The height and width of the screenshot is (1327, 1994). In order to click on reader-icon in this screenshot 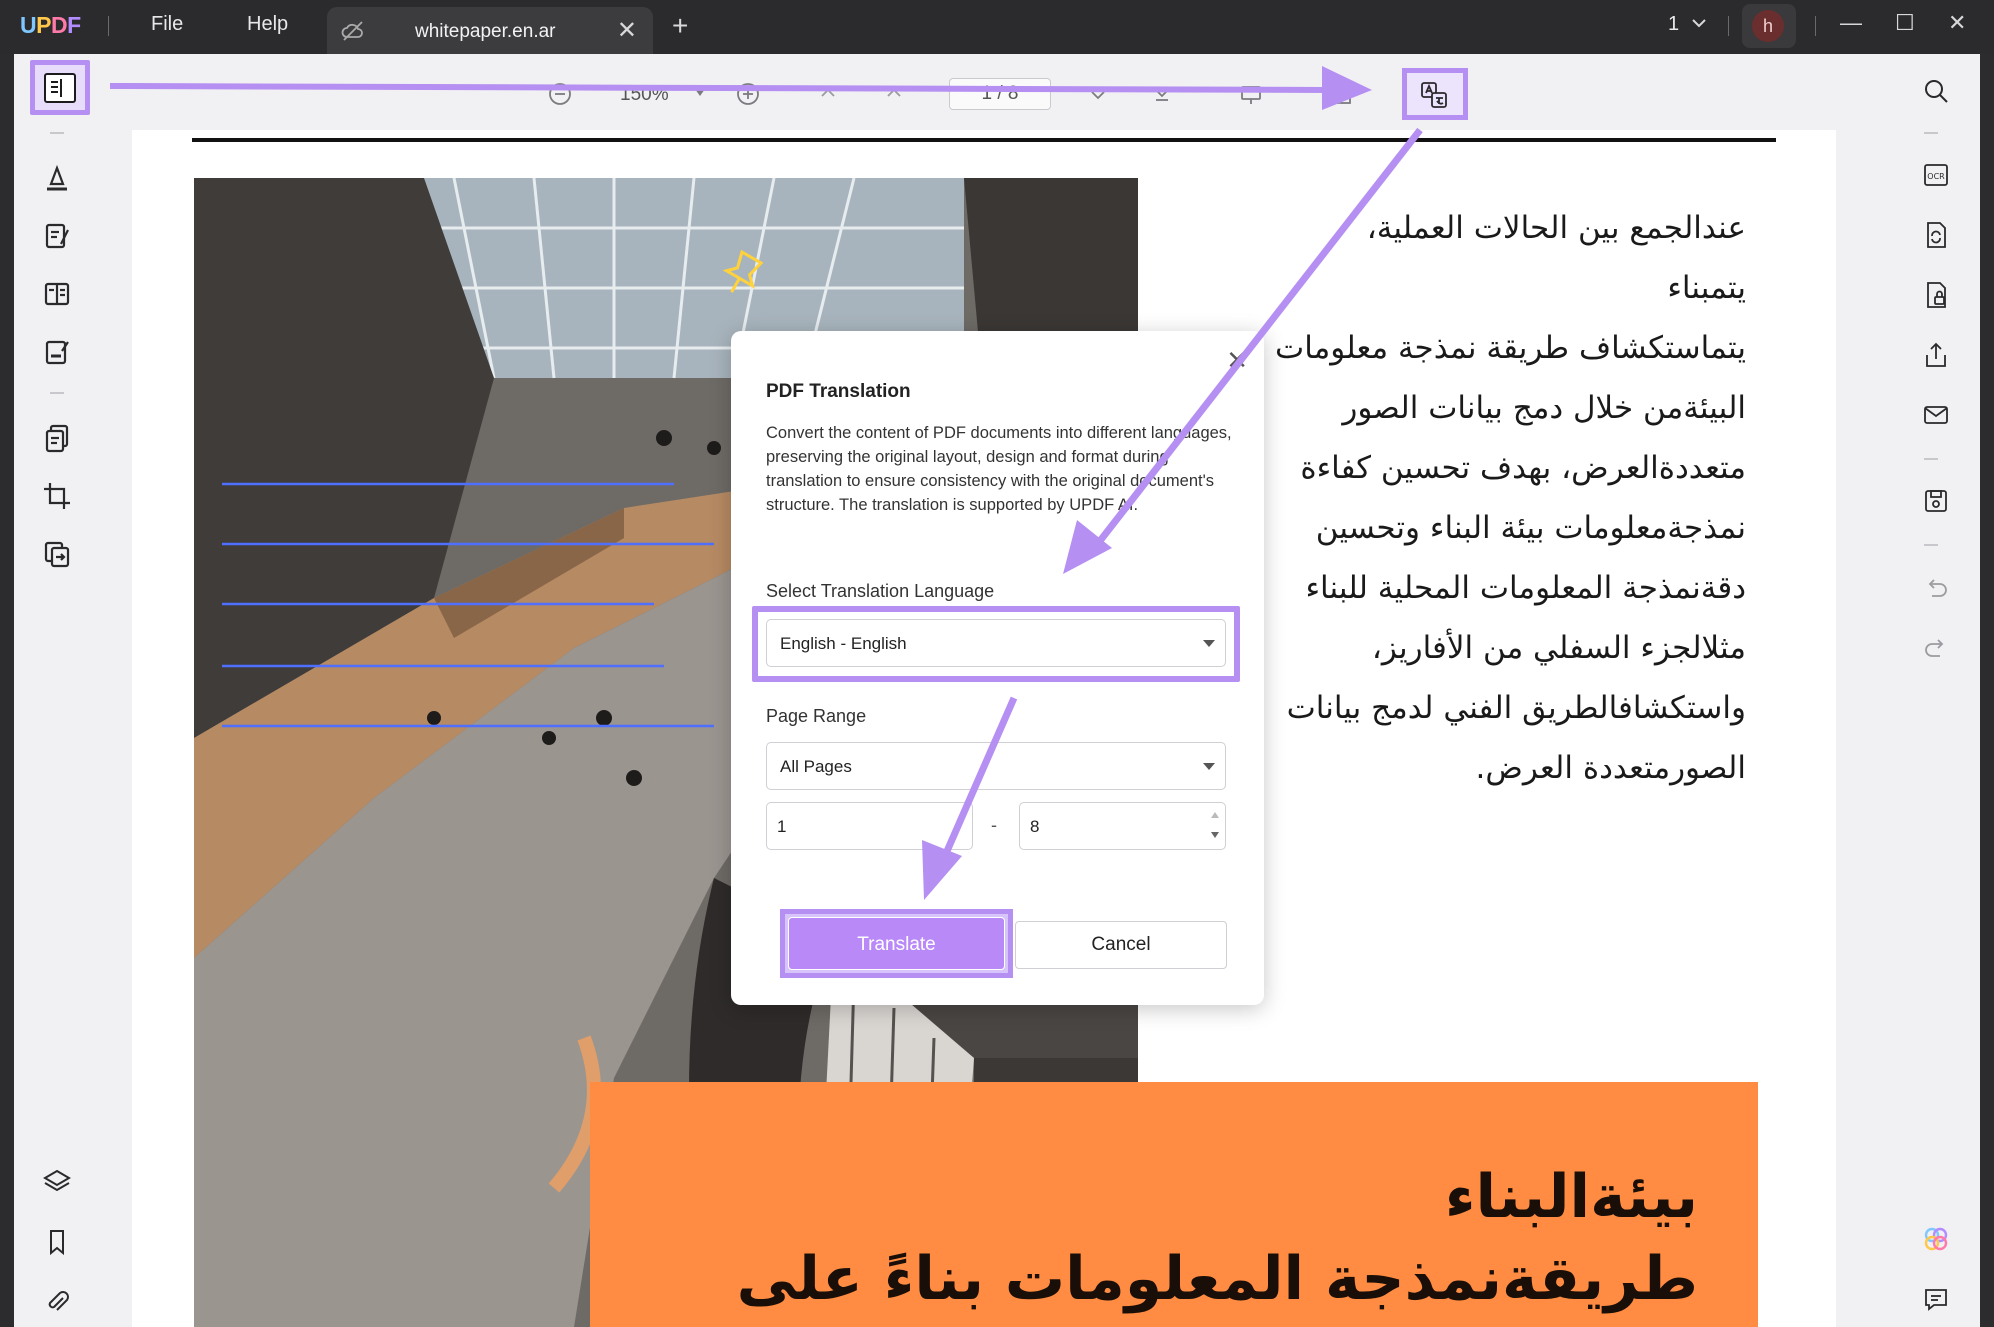, I will do `click(60, 88)`.